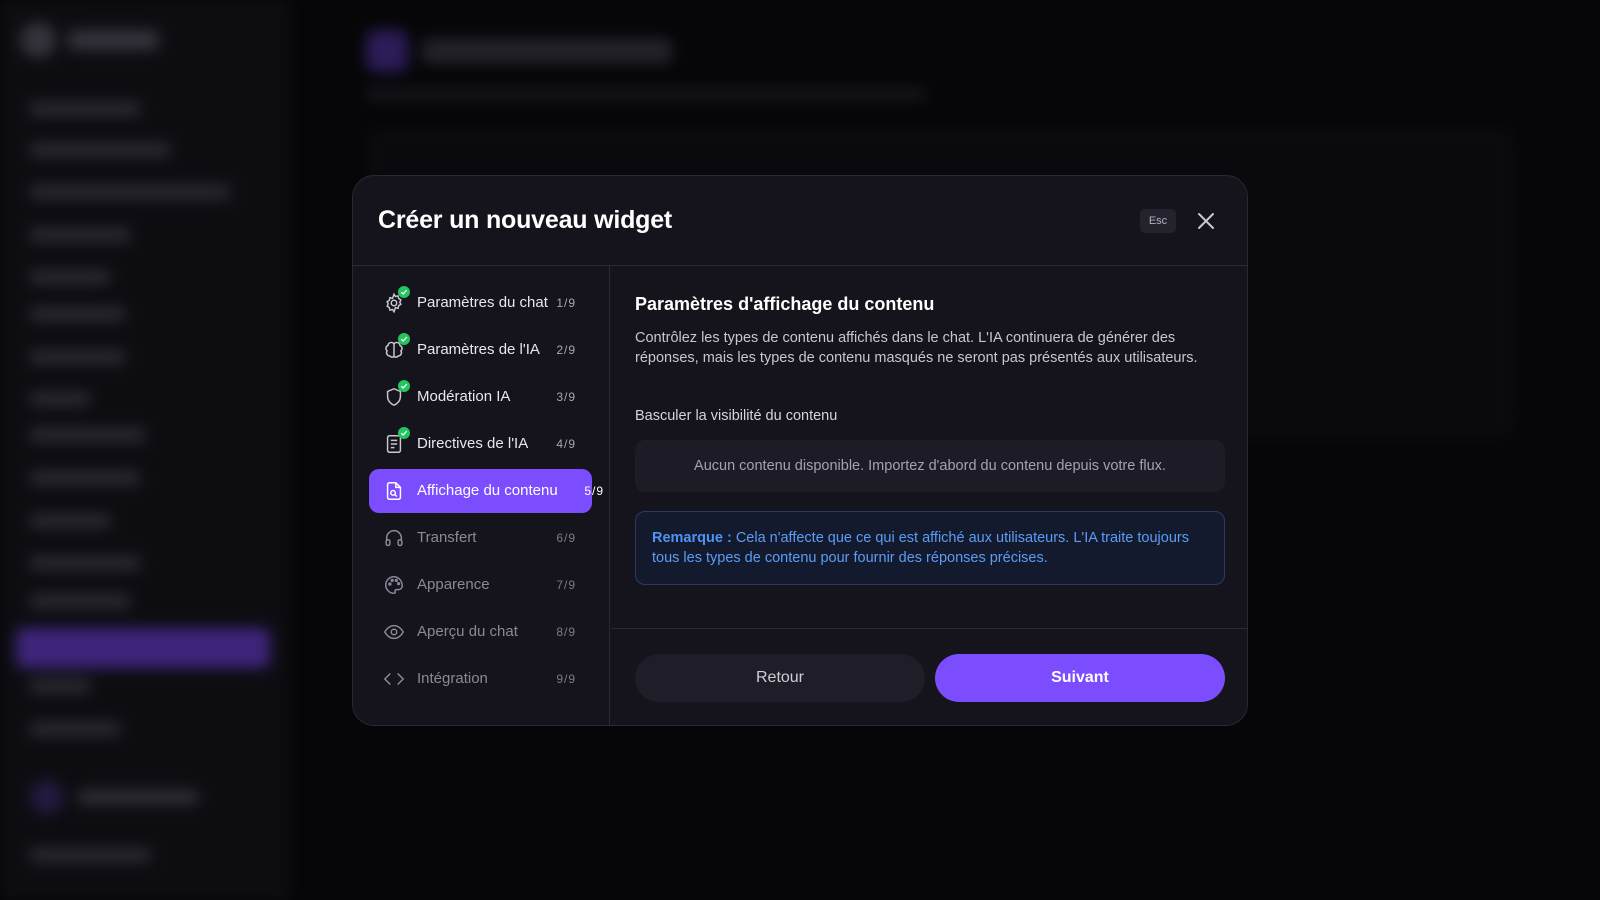  I want to click on step-label: Transfert, so click(447, 537).